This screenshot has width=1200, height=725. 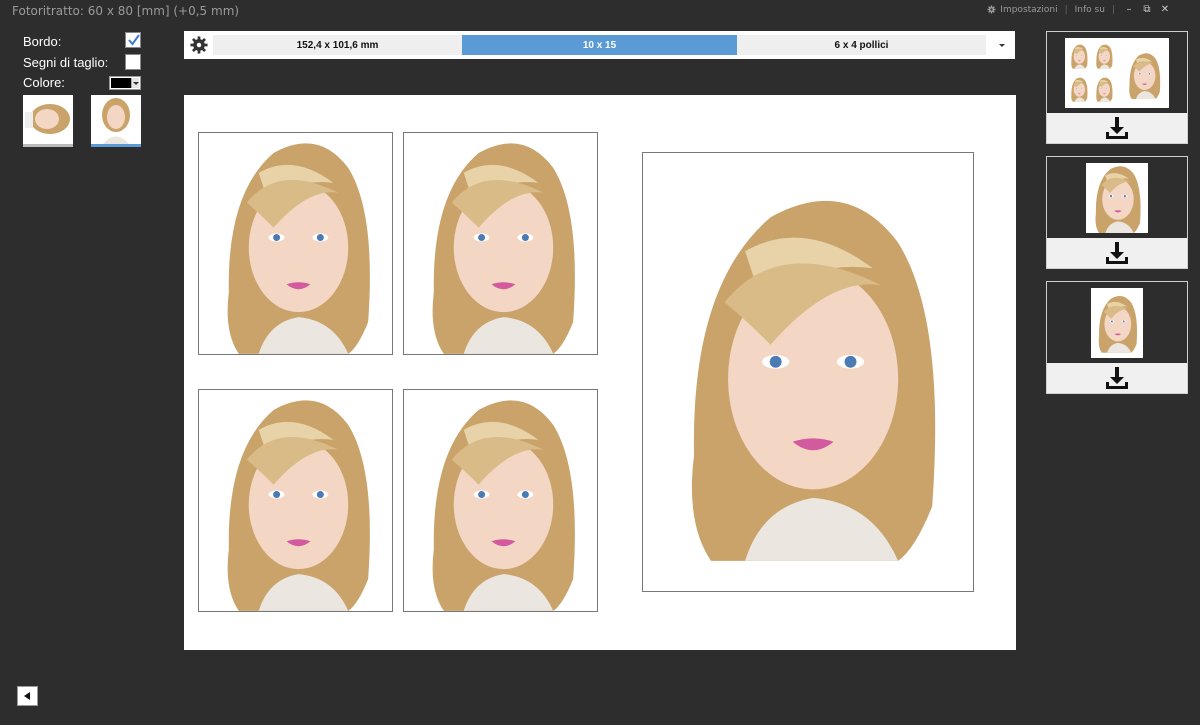 I want to click on small-preview-image, so click(x=1117, y=323).